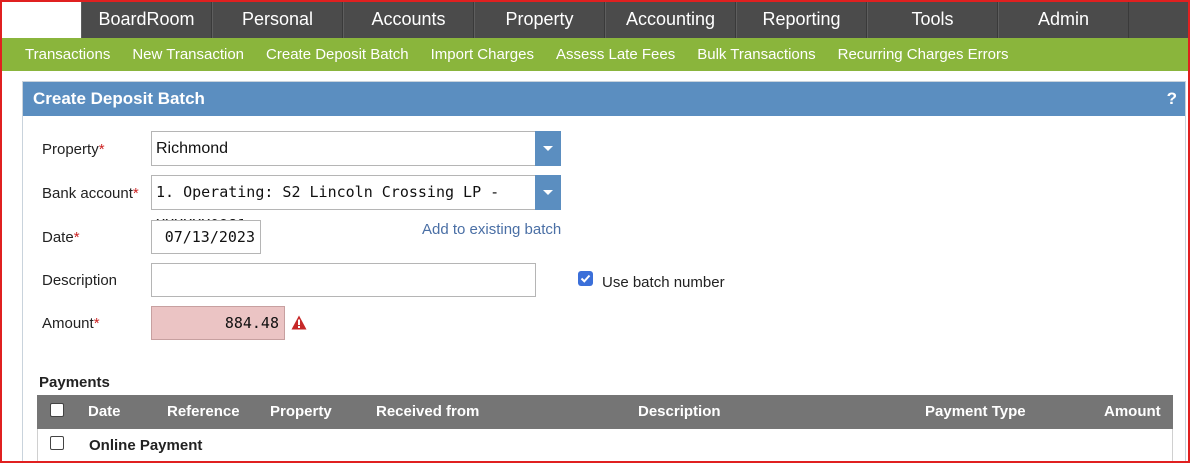  What do you see at coordinates (206, 237) in the screenshot?
I see `date-input: 07/13/2023` at bounding box center [206, 237].